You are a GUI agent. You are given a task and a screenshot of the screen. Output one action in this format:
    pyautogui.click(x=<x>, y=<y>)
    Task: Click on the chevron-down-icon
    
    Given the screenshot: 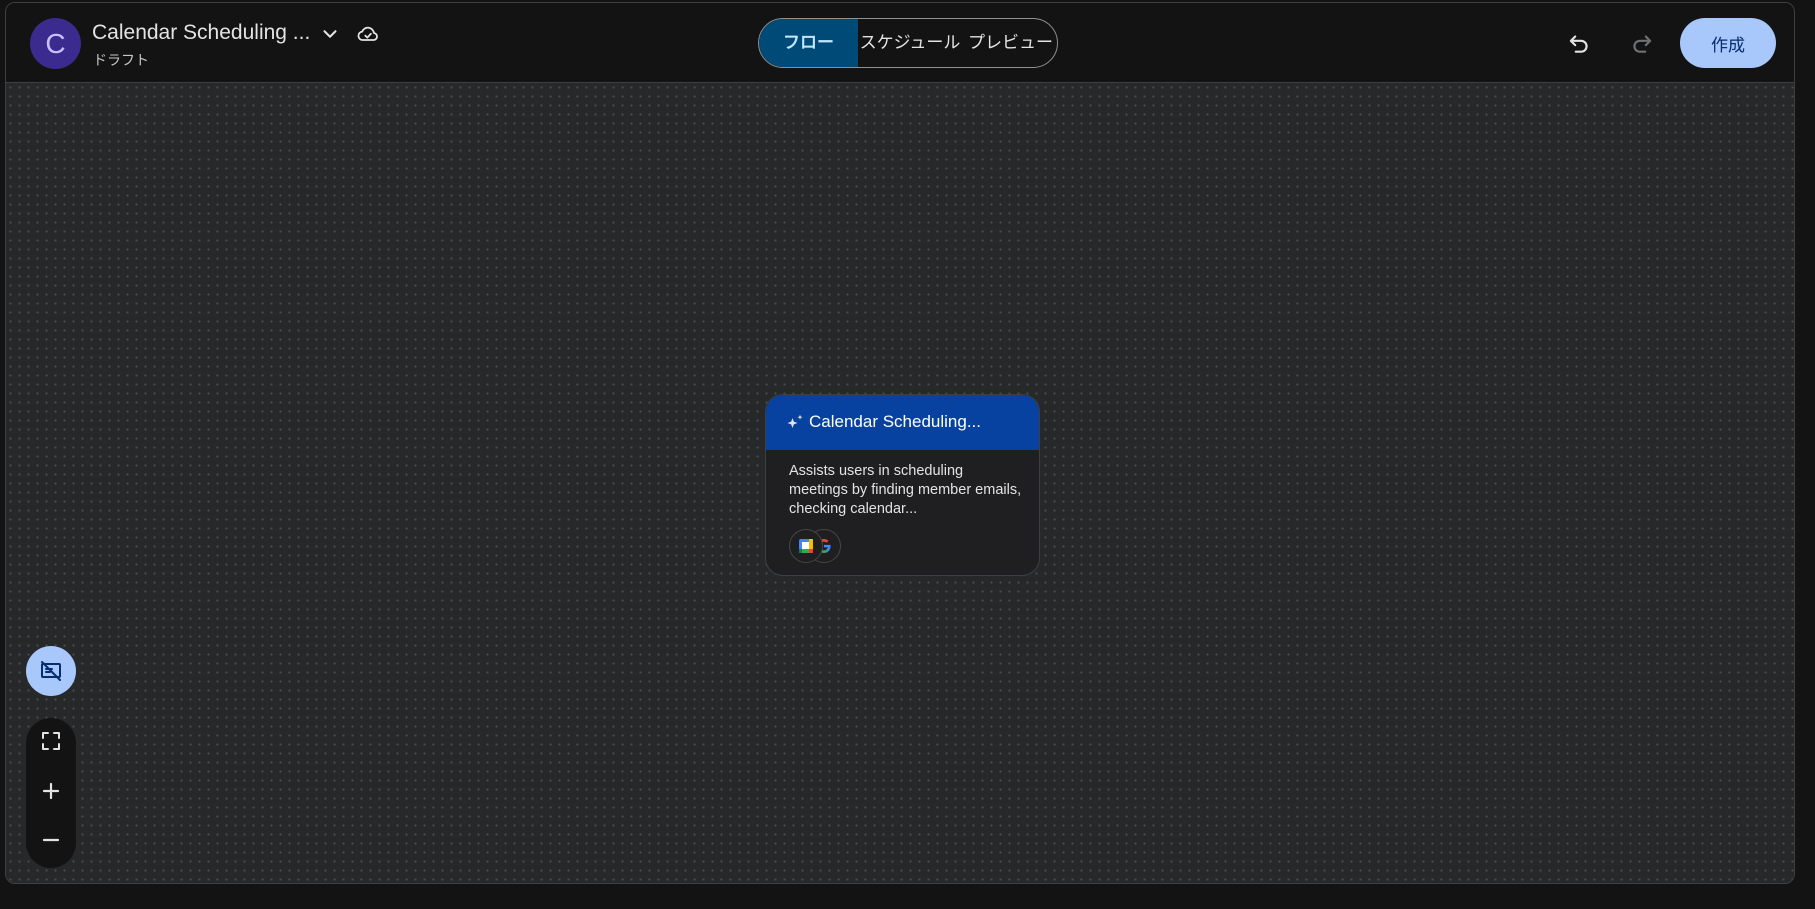 What is the action you would take?
    pyautogui.click(x=330, y=34)
    